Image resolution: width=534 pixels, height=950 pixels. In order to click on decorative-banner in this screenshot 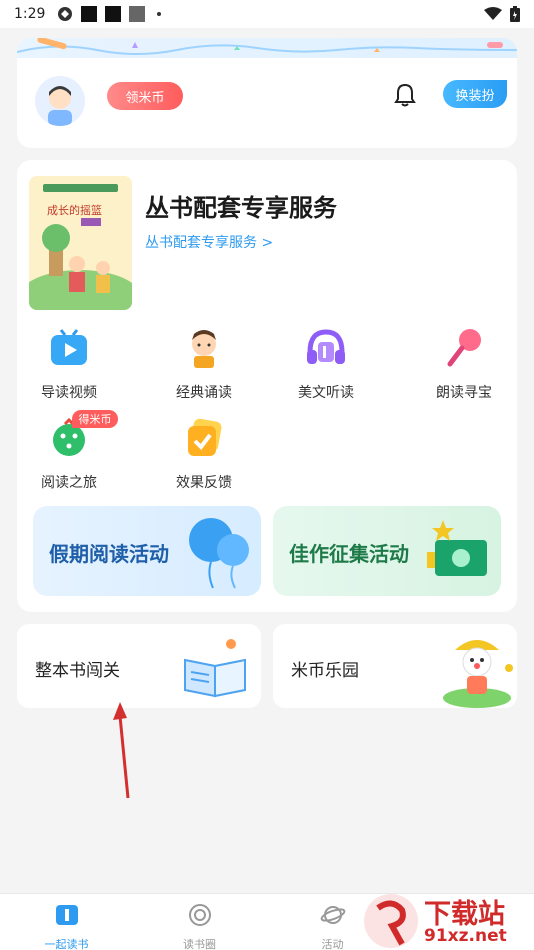, I will do `click(267, 48)`.